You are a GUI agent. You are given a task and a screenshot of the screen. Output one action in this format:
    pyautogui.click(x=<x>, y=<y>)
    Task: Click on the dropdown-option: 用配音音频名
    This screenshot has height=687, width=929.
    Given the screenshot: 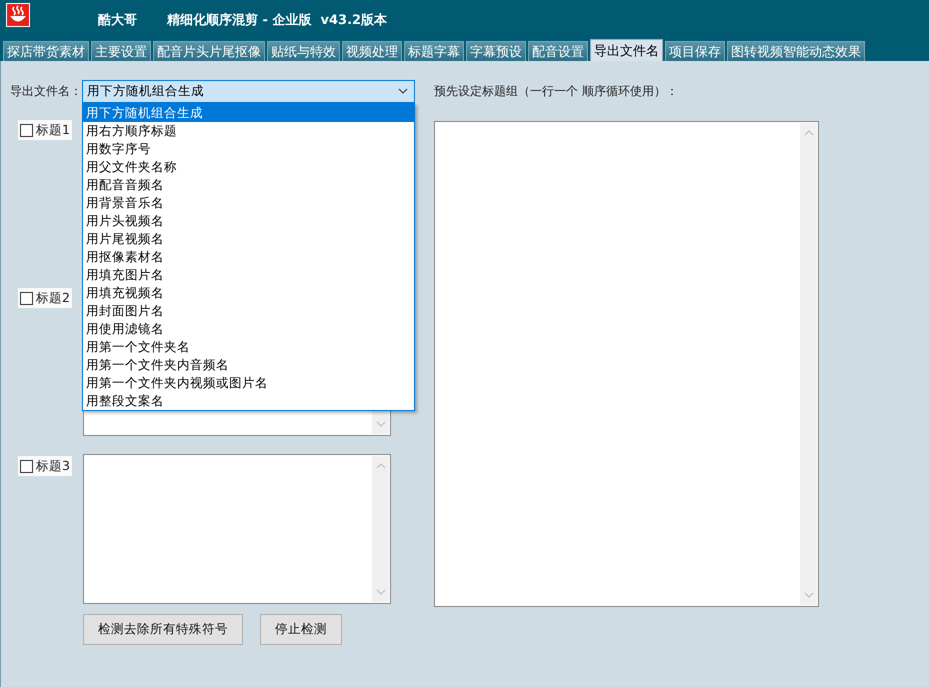 What is the action you would take?
    pyautogui.click(x=248, y=185)
    